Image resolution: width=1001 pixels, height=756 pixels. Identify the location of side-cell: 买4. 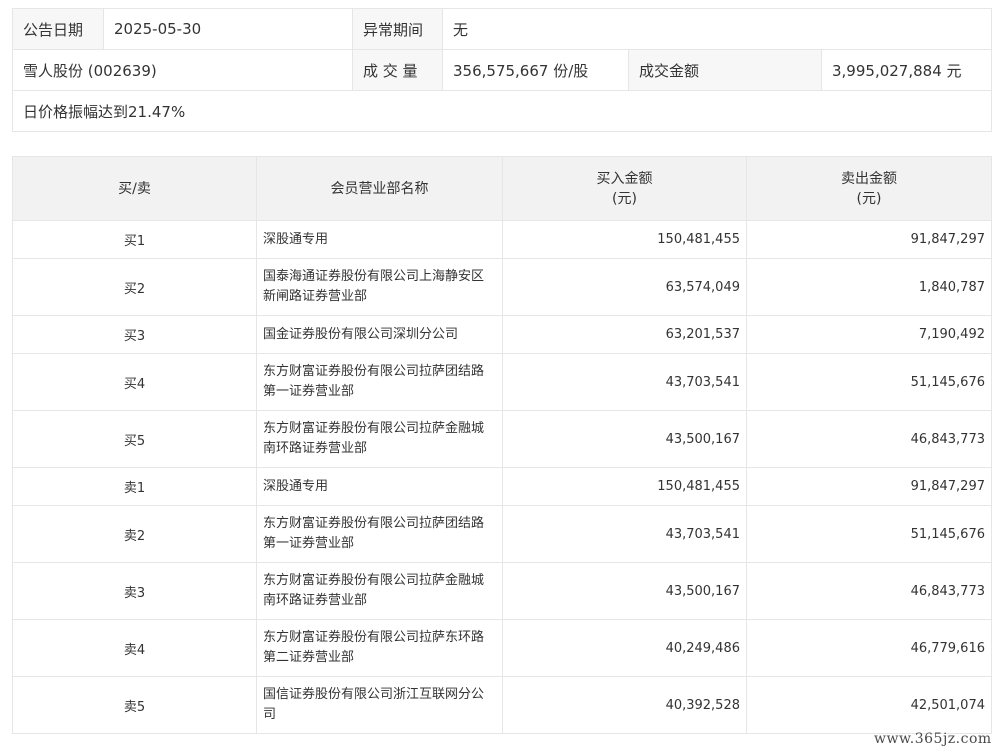
(134, 382).